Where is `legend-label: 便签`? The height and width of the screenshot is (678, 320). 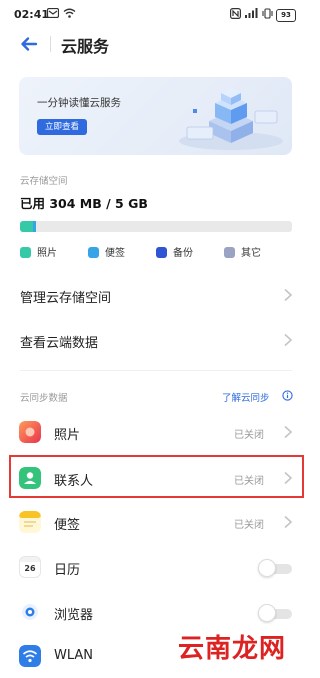
legend-label: 便签 is located at coordinates (115, 253).